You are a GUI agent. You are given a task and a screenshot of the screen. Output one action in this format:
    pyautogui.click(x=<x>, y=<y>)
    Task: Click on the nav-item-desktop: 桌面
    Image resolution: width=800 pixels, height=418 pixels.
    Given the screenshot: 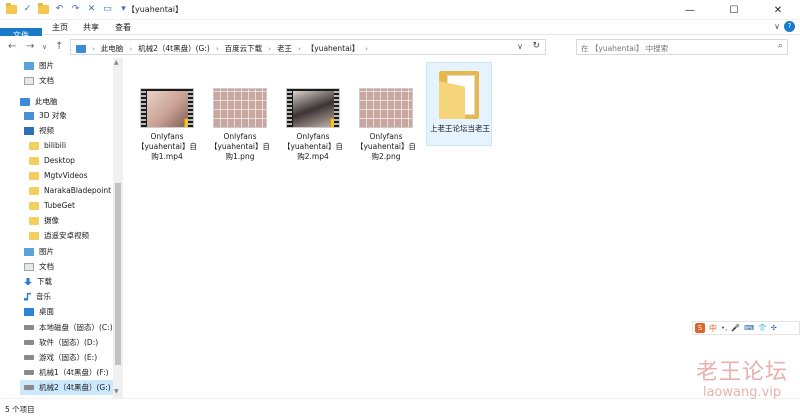 What is the action you would take?
    pyautogui.click(x=68, y=311)
    